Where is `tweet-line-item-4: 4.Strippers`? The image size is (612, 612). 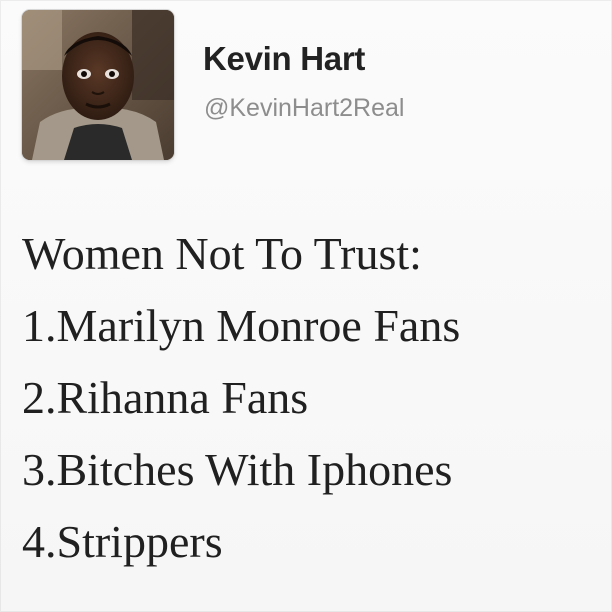
tweet-line-item-4: 4.Strippers is located at coordinates (122, 541).